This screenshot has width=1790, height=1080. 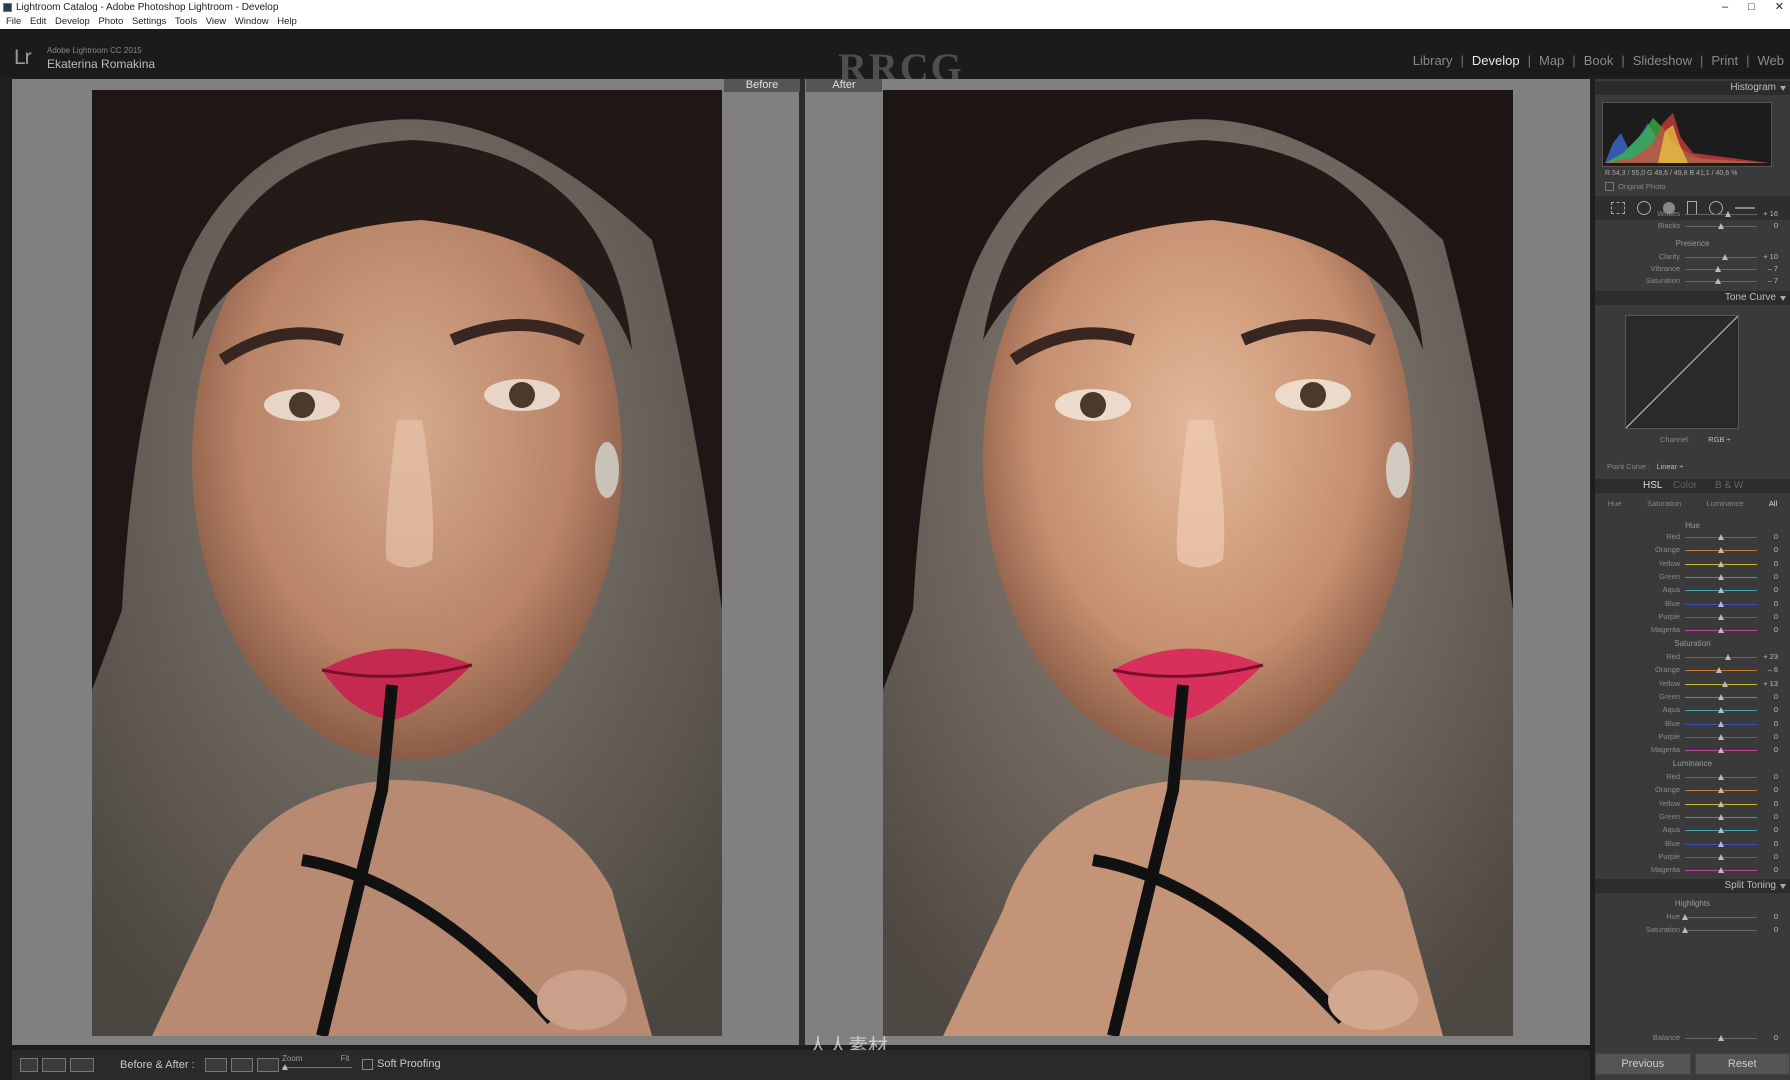 I want to click on module-slideshow: Slideshow, so click(x=1662, y=60).